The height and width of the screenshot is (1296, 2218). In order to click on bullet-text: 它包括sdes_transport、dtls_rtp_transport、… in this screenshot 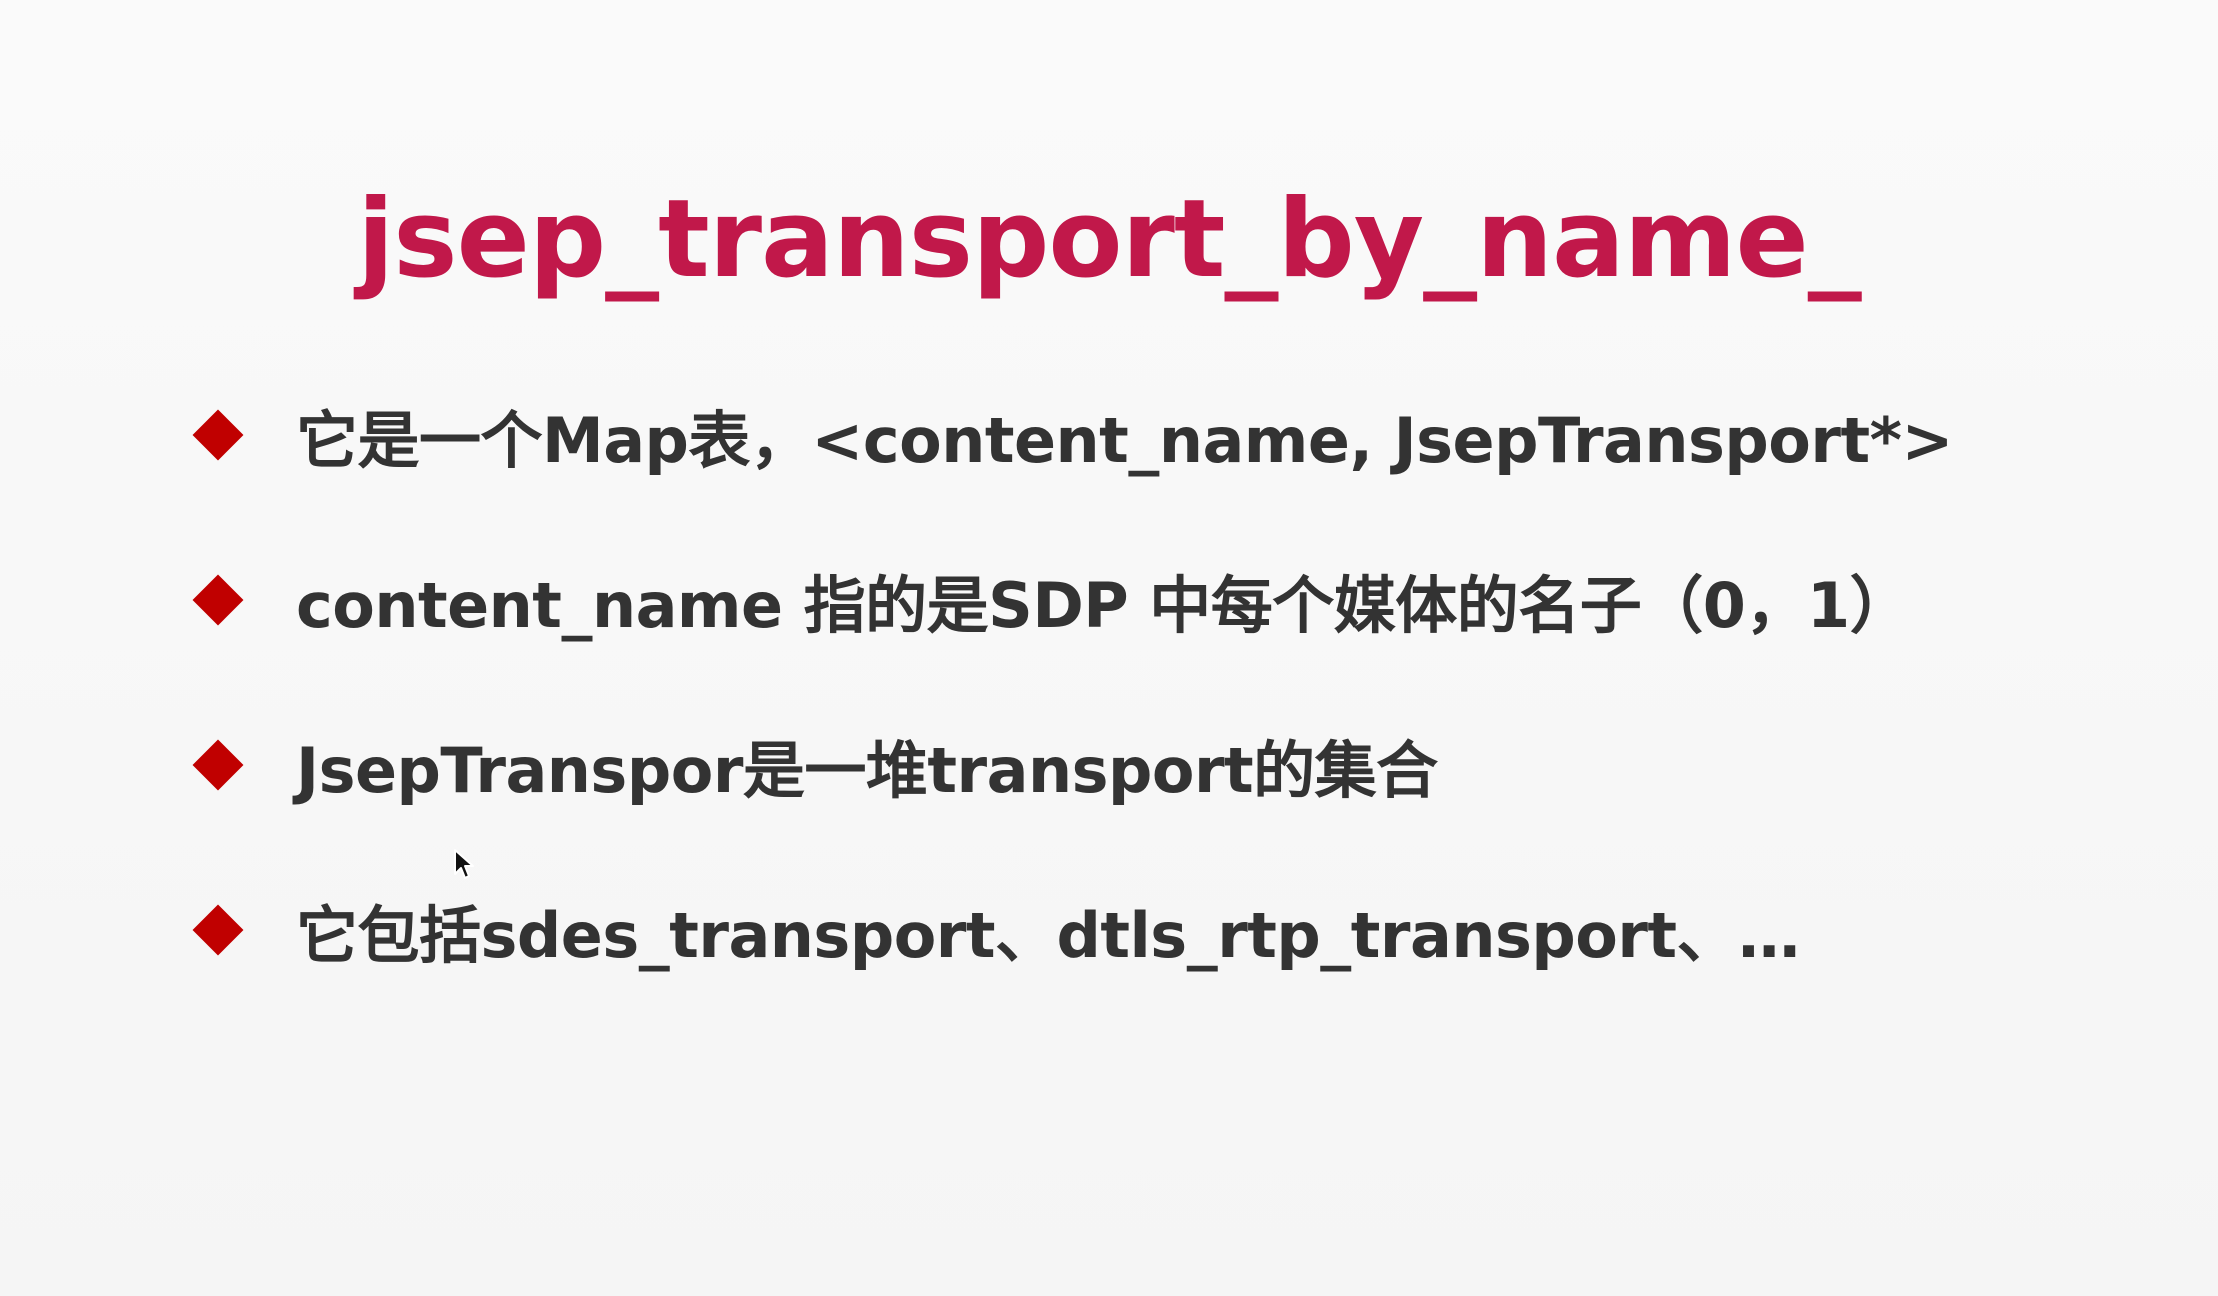, I will do `click(1048, 935)`.